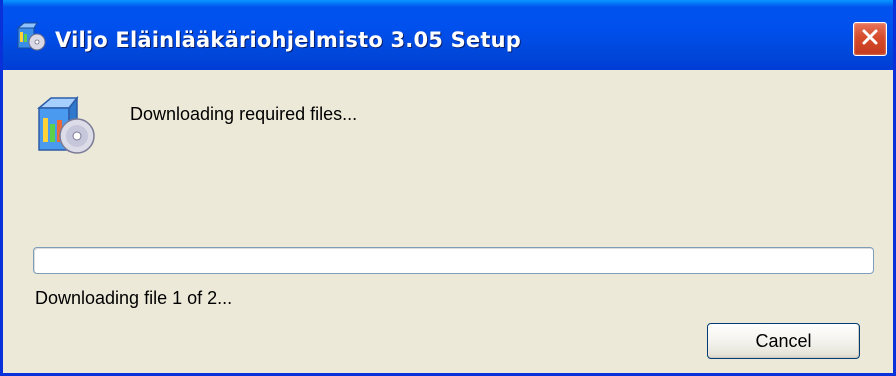 The image size is (896, 376). I want to click on setup-package-icon, so click(66, 125).